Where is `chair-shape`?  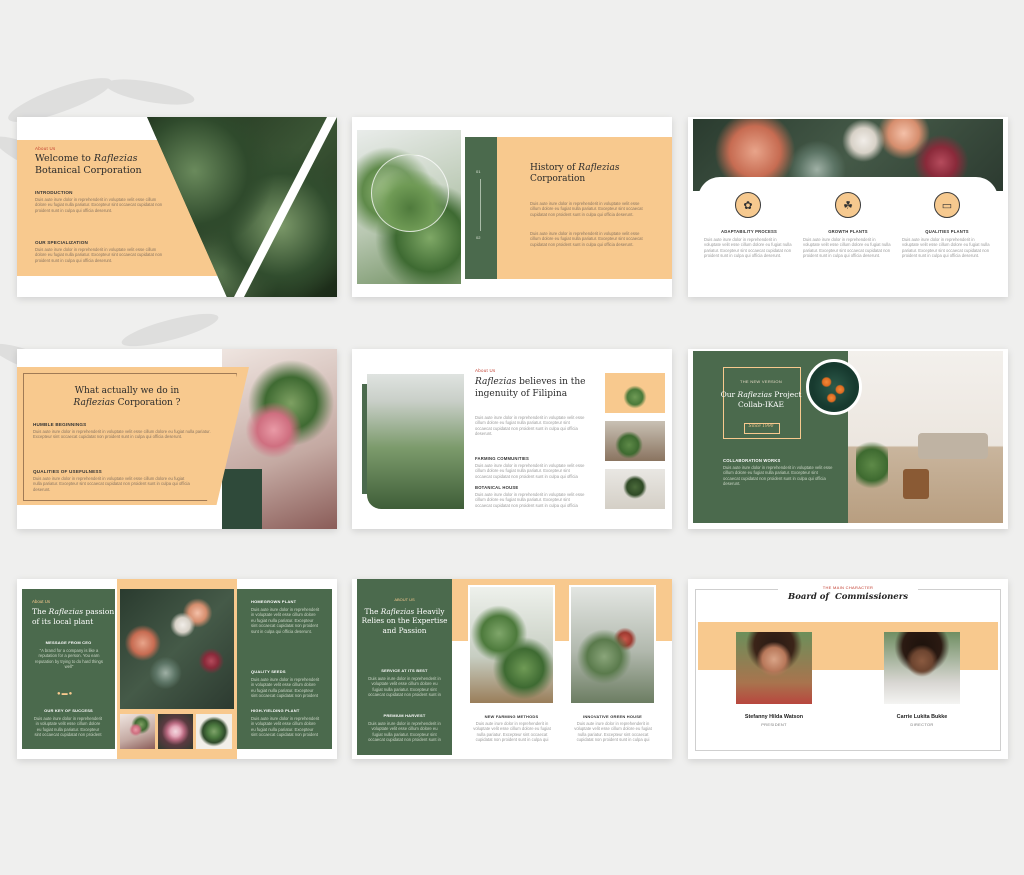 chair-shape is located at coordinates (916, 484).